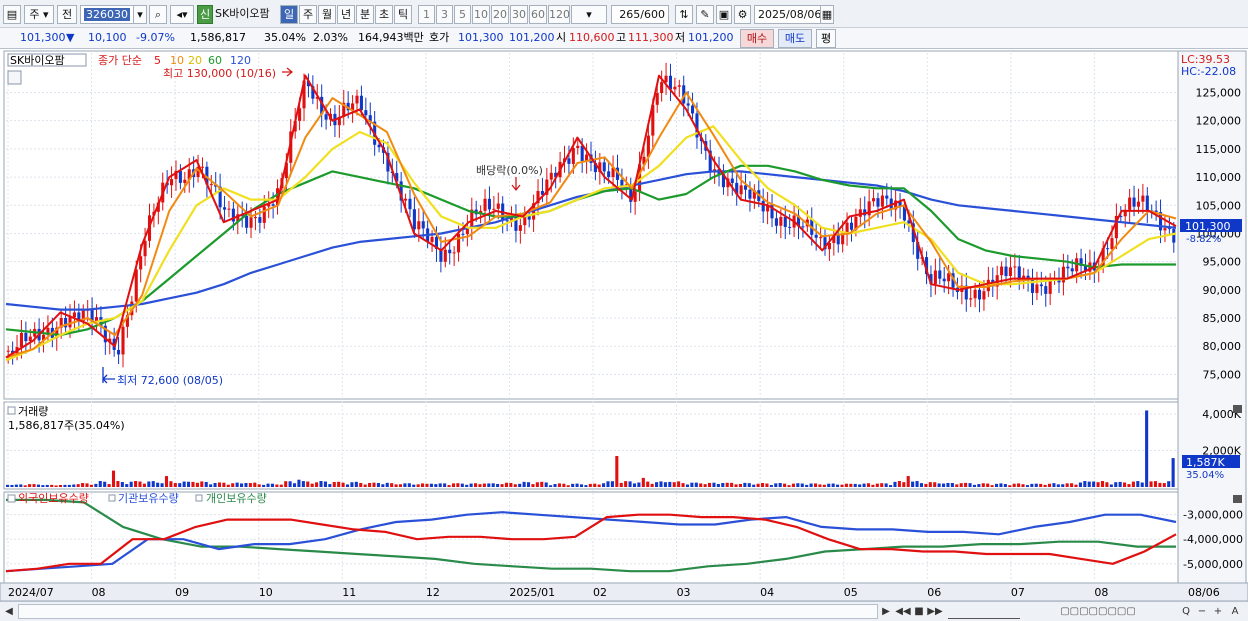  What do you see at coordinates (140, 14) in the screenshot?
I see `code-dropdown-icon: ▾` at bounding box center [140, 14].